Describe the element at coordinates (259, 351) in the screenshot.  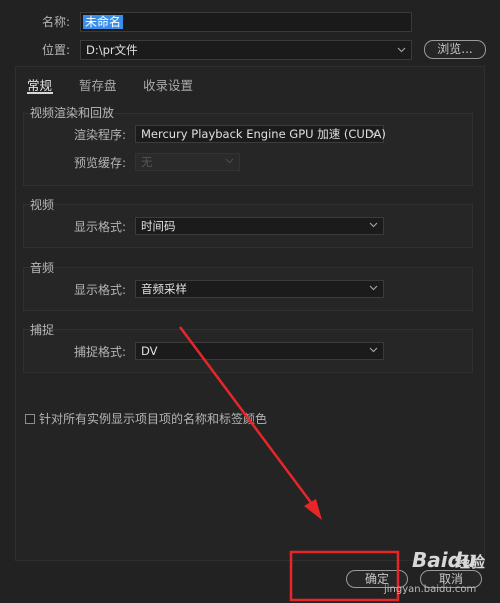
I see `capture-format-dropdown: DV` at that location.